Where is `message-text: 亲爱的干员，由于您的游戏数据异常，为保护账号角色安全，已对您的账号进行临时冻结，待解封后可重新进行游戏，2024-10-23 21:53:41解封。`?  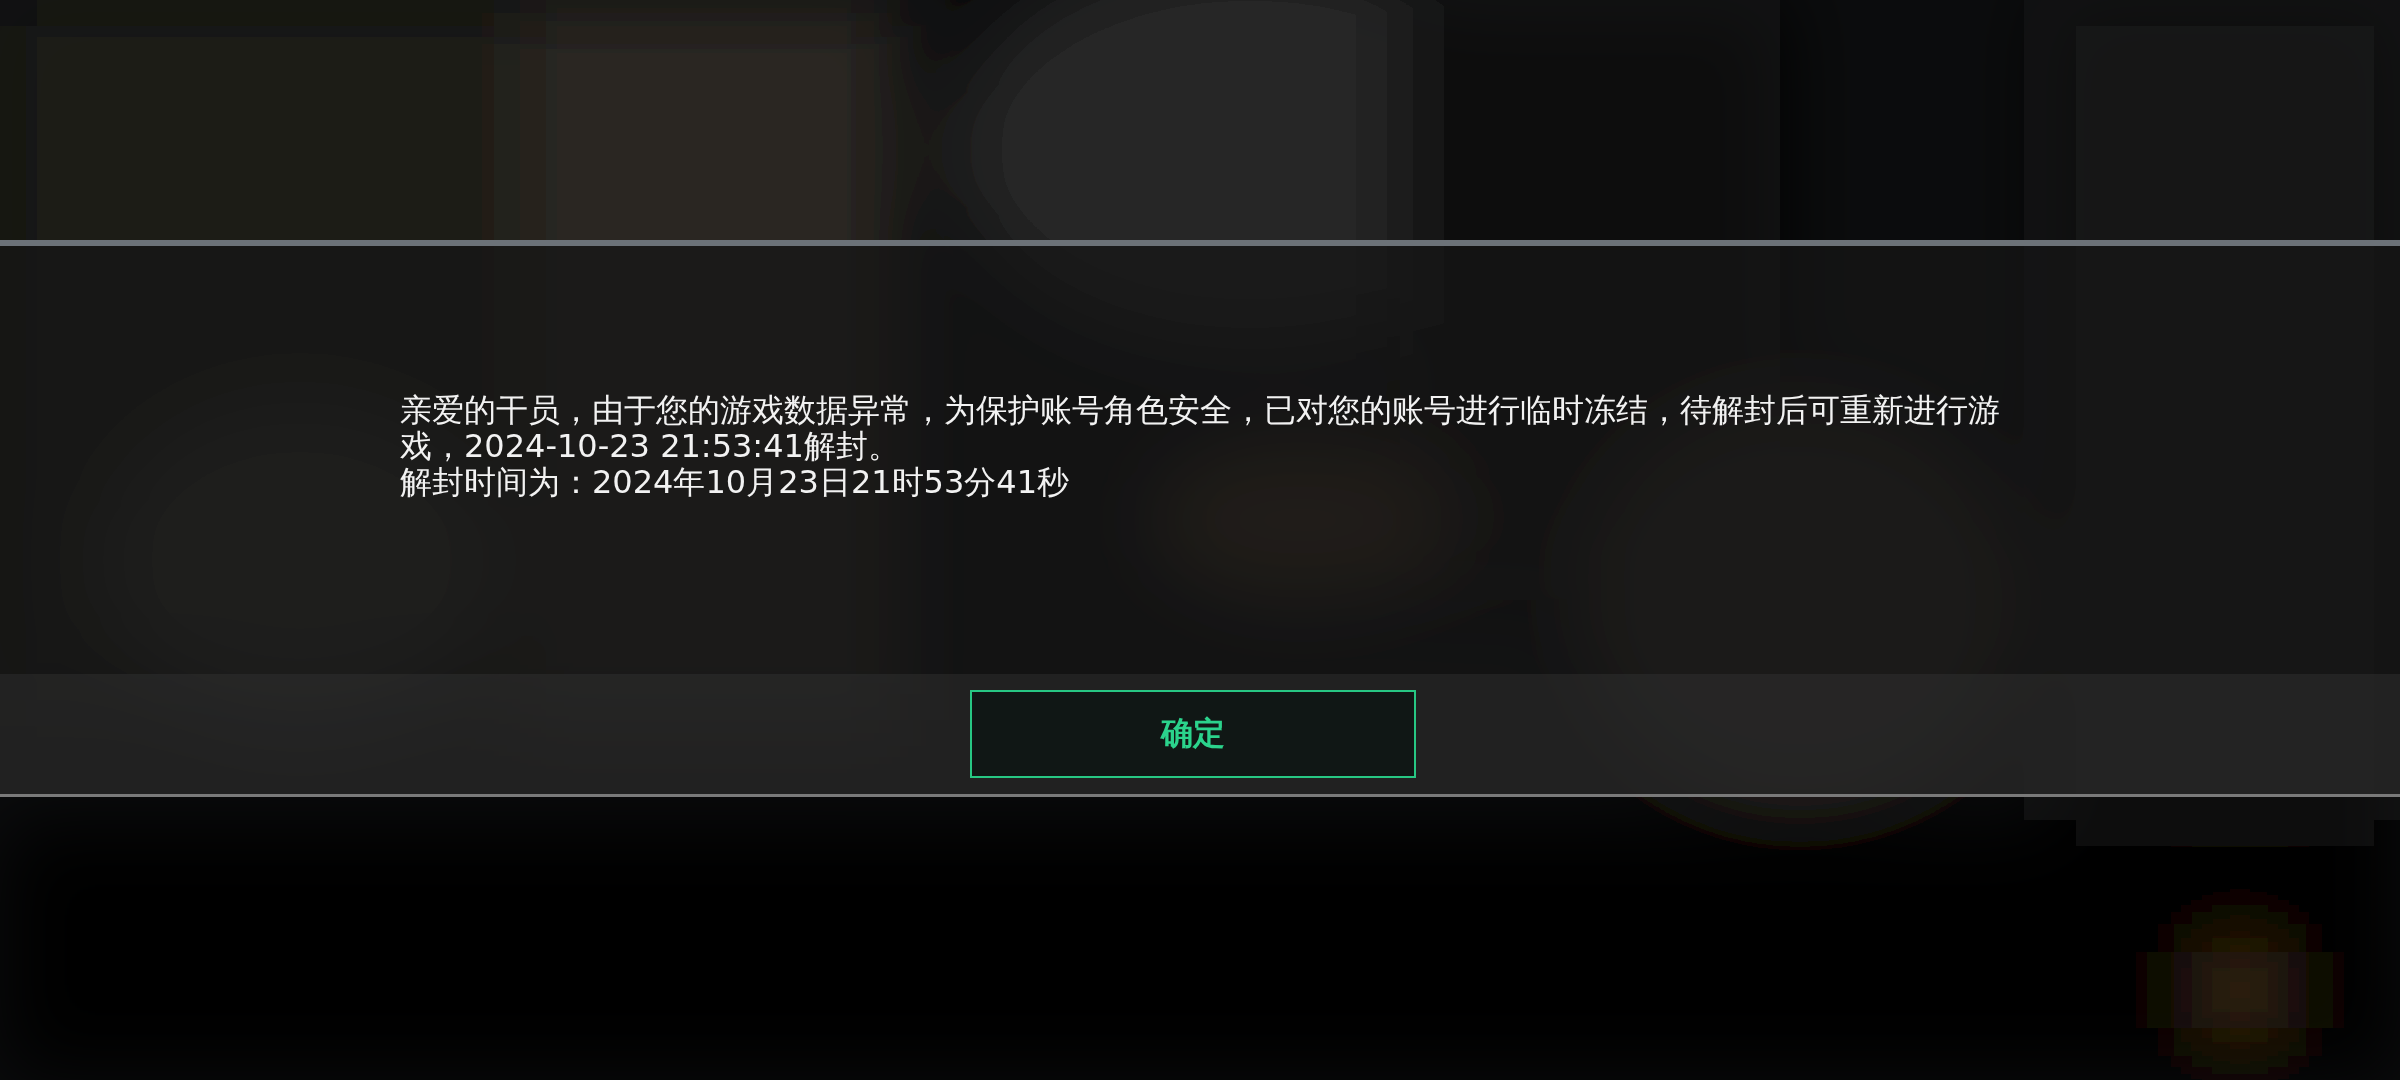 message-text: 亲爱的干员，由于您的游戏数据异常，为保护账号角色安全，已对您的账号进行临时冻结，待解封后可重新进行游戏，2024-10-23 21:53:41解封。 is located at coordinates (1200, 428).